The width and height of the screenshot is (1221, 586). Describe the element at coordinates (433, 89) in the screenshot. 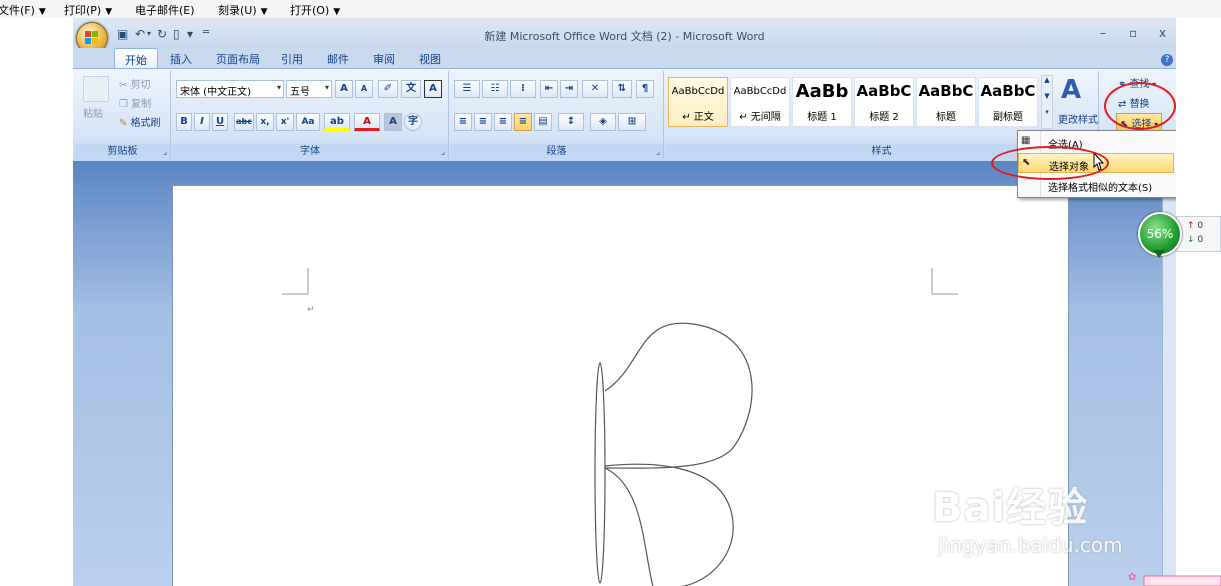

I see `char-border-icon: A` at that location.